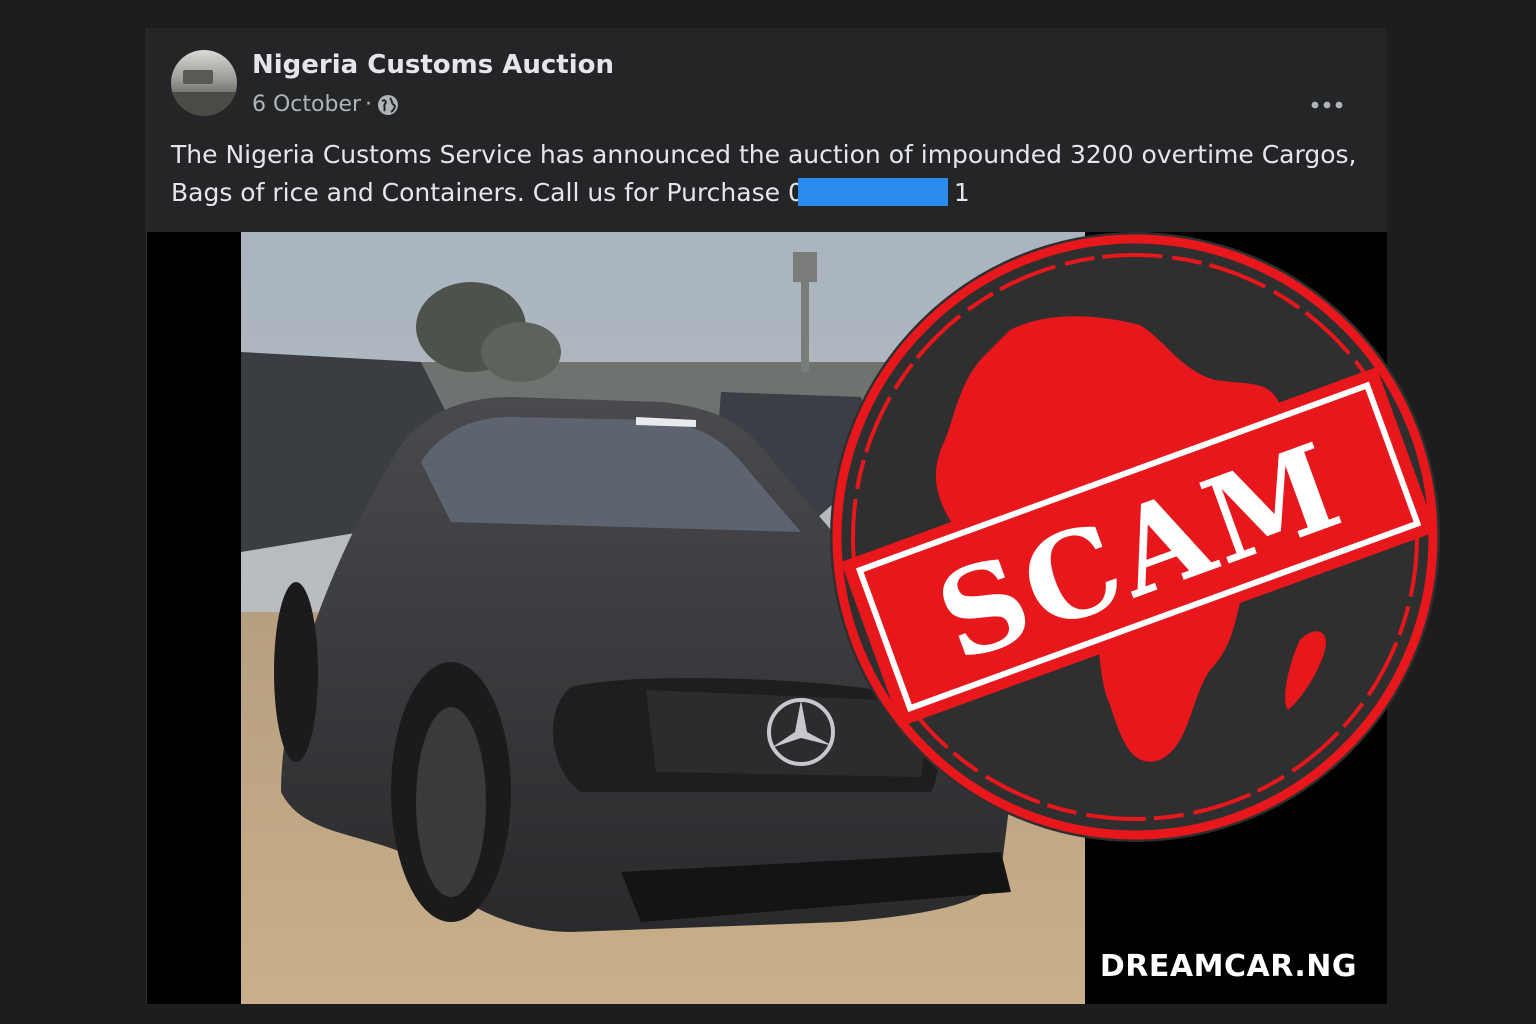  Describe the element at coordinates (1228, 966) in the screenshot. I see `watermark: DREAMCAR.NG` at that location.